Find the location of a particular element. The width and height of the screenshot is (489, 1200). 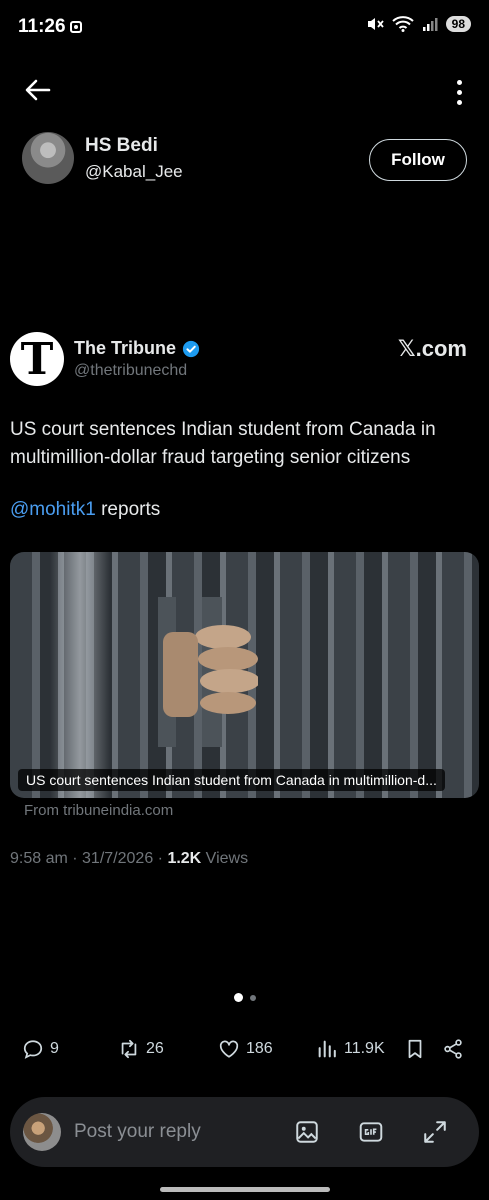

author-avatar is located at coordinates (48, 158).